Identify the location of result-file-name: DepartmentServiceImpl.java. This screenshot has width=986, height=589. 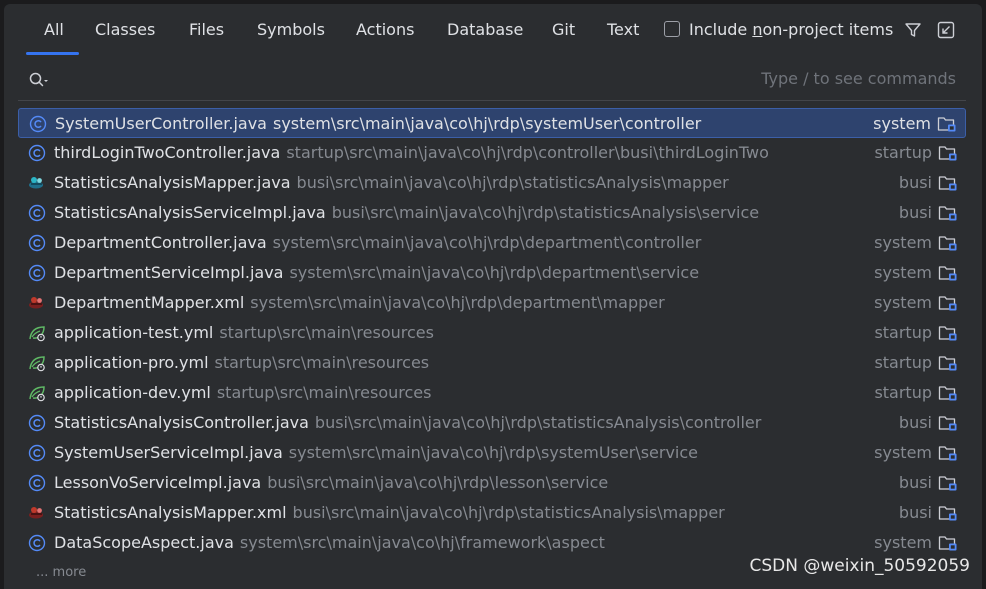
(169, 272).